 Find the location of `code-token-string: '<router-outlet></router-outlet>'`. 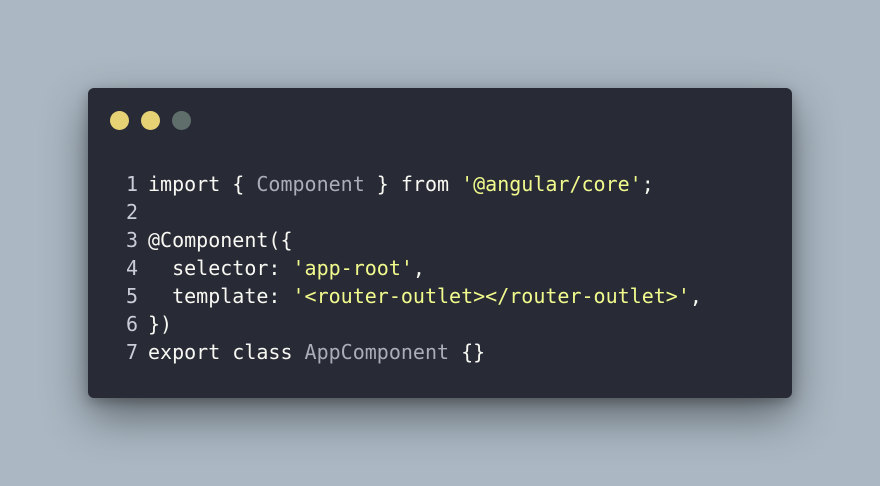

code-token-string: '<router-outlet></router-outlet>' is located at coordinates (491, 296).